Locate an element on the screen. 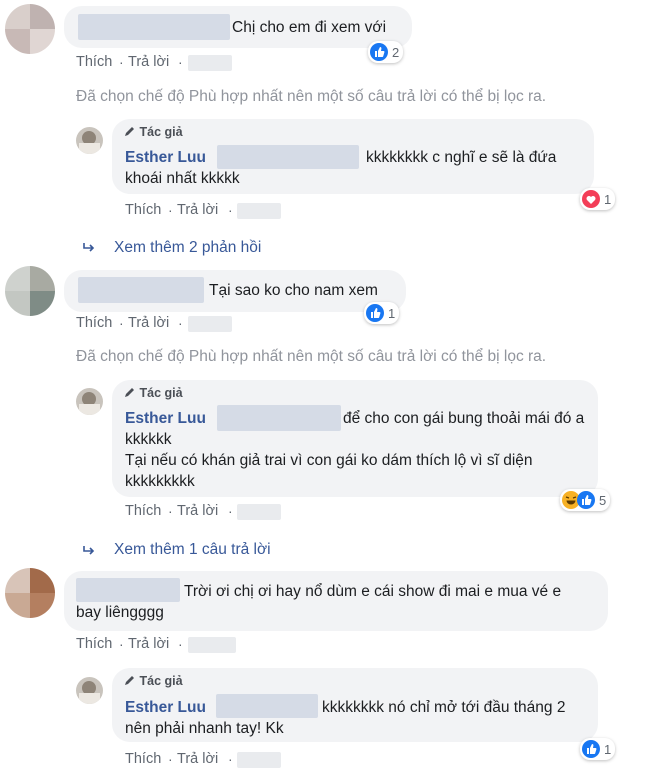  reply-text-line: kkkkkkkk nó chỉ mở tới đầu tháng 2 is located at coordinates (444, 707).